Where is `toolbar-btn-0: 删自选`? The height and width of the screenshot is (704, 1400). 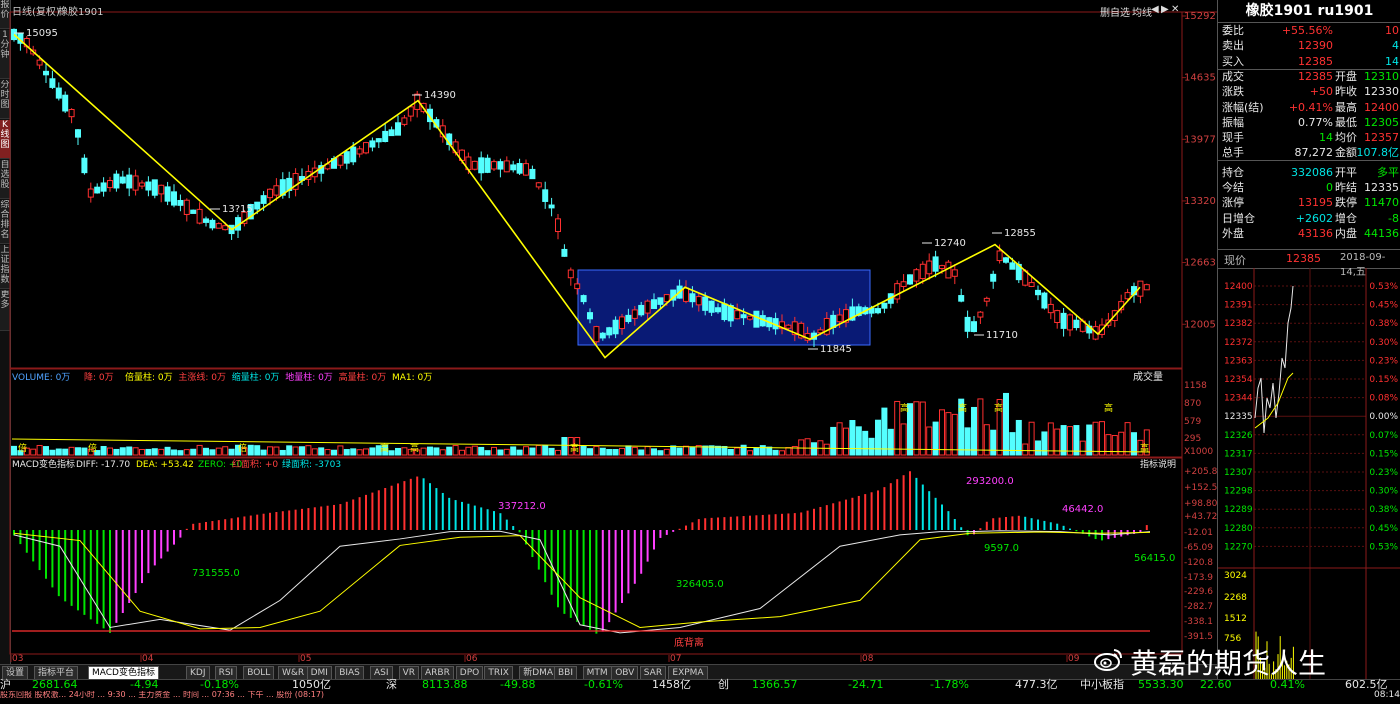
toolbar-btn-0: 删自选 is located at coordinates (1115, 11).